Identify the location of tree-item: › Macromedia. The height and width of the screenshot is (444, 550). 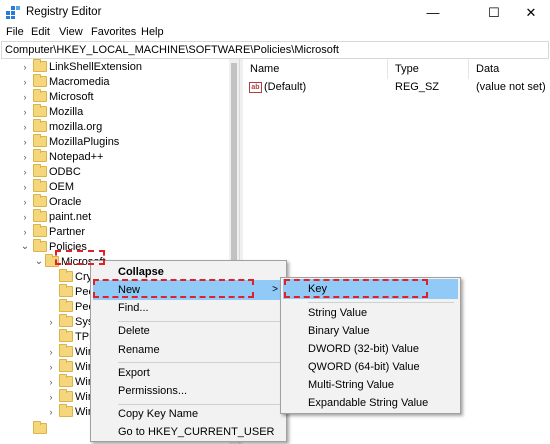
(114, 82).